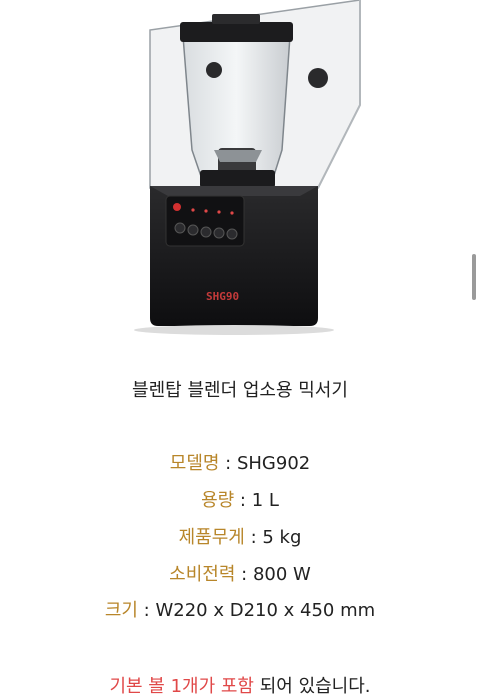  I want to click on spec-row-power: 소비전력 : 800 W, so click(240, 575).